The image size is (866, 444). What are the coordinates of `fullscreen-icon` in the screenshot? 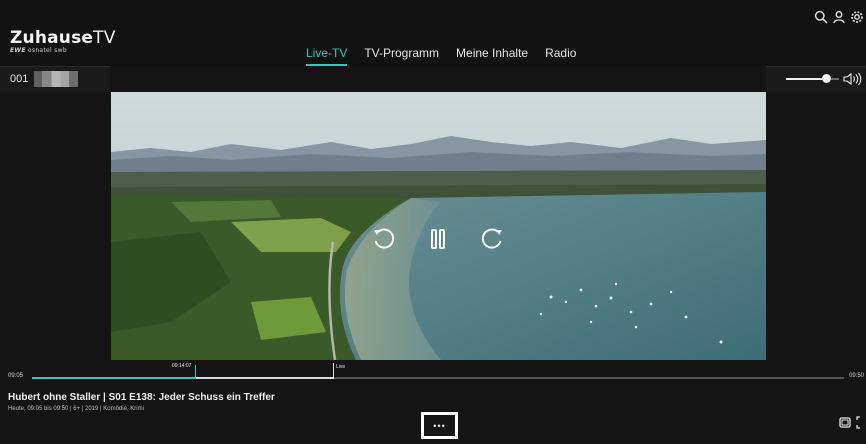 It's located at (860, 422).